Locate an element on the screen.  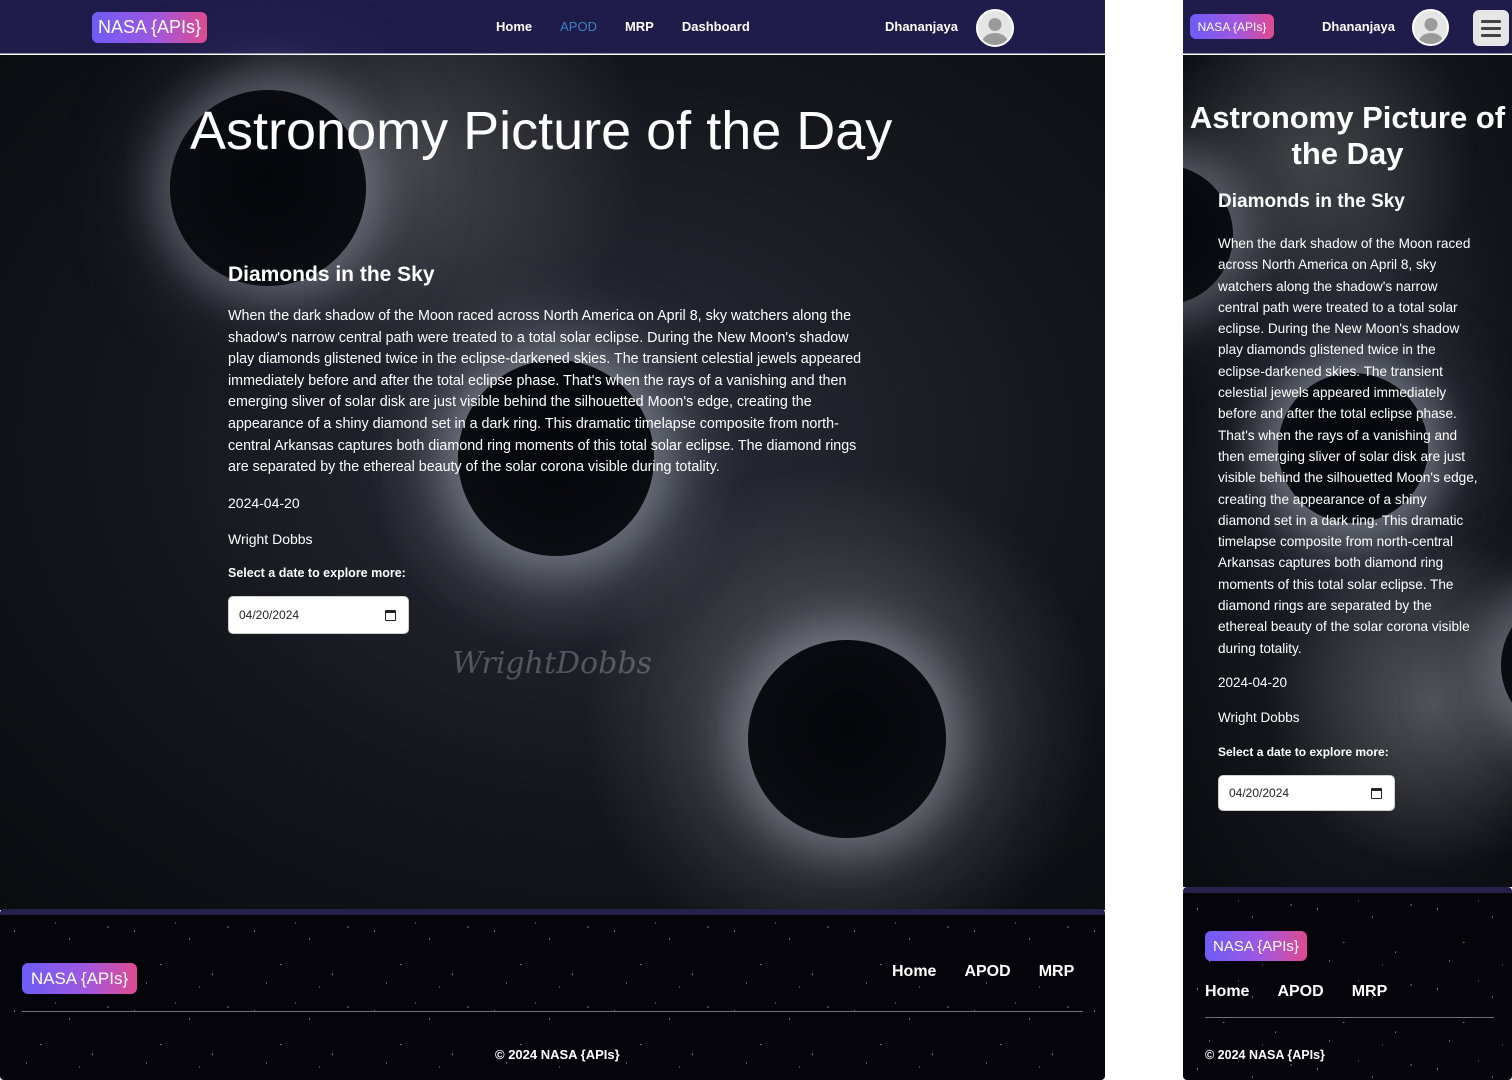
mobile-navbar: NASA {APIs} Dhananjaya is located at coordinates (1347, 27).